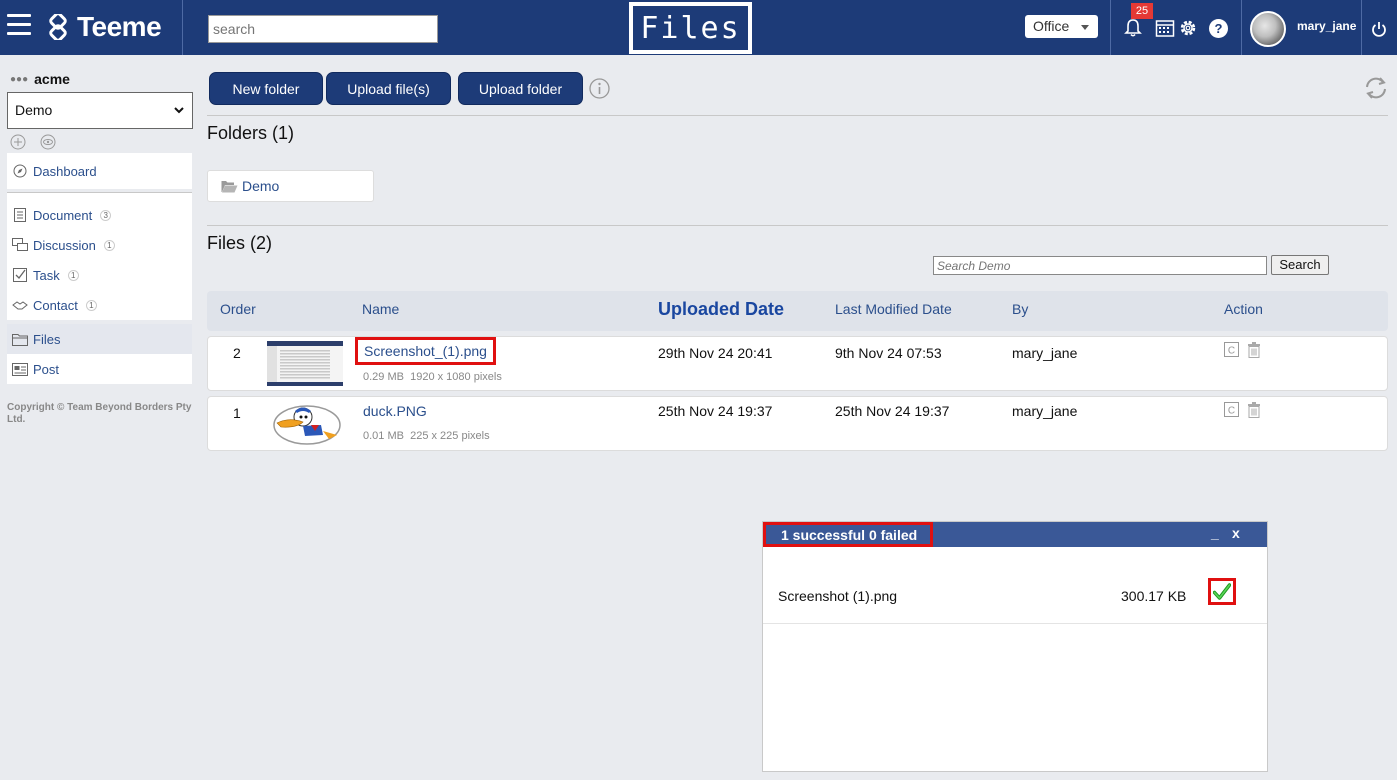 This screenshot has width=1397, height=780. Describe the element at coordinates (1154, 596) in the screenshot. I see `upload-file-size: 300.17 KB` at that location.